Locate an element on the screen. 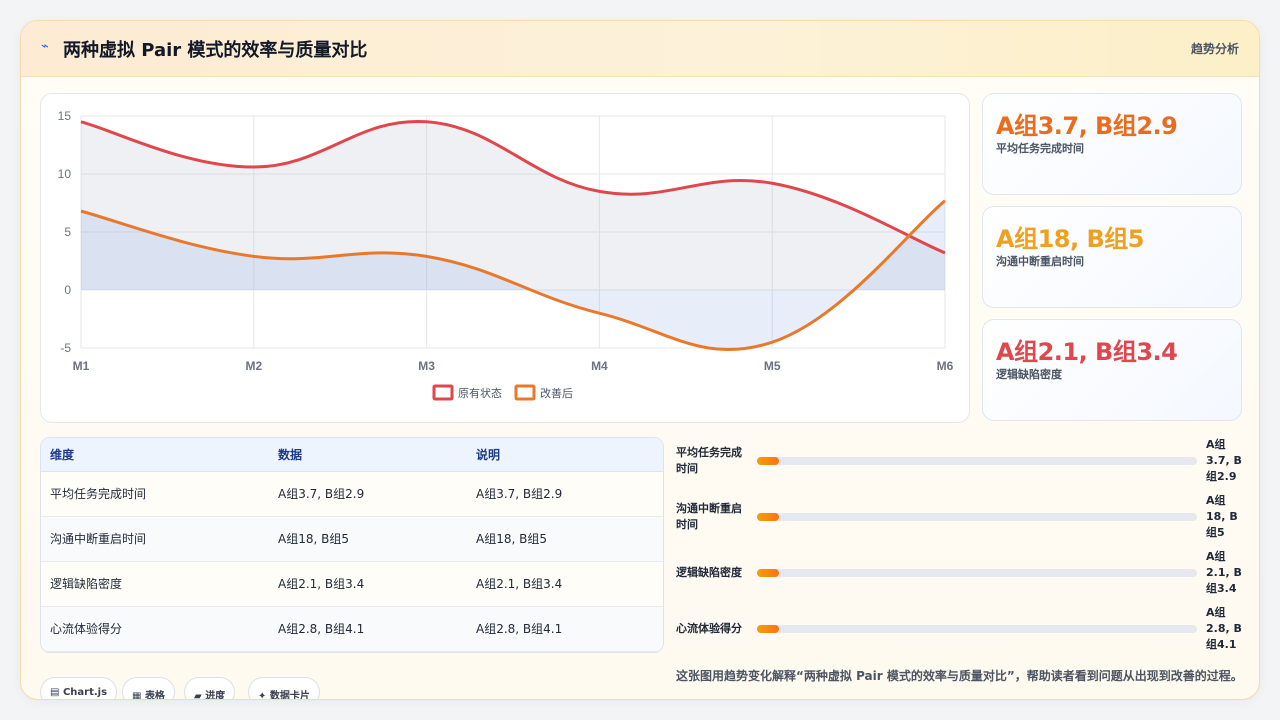  table-cell: 沟通中断重启时间 is located at coordinates (155, 539).